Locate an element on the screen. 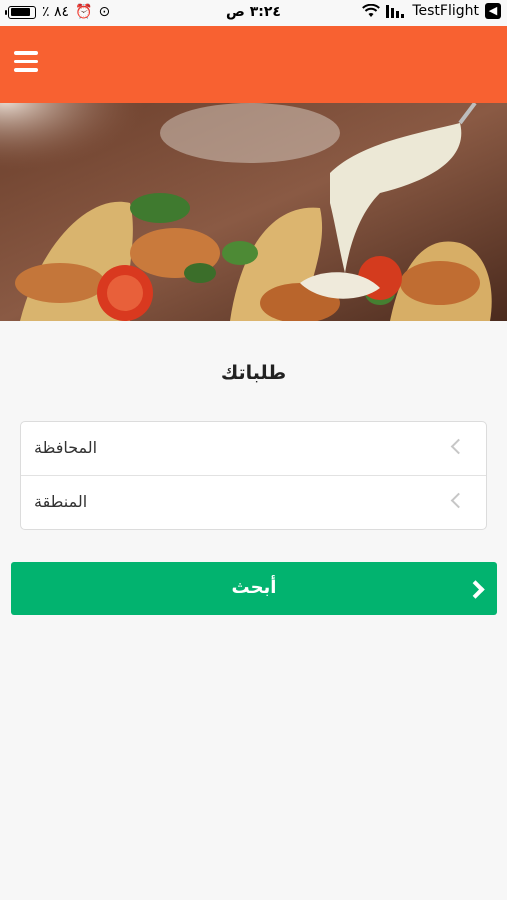  hamburger-menu-icon is located at coordinates (26, 64).